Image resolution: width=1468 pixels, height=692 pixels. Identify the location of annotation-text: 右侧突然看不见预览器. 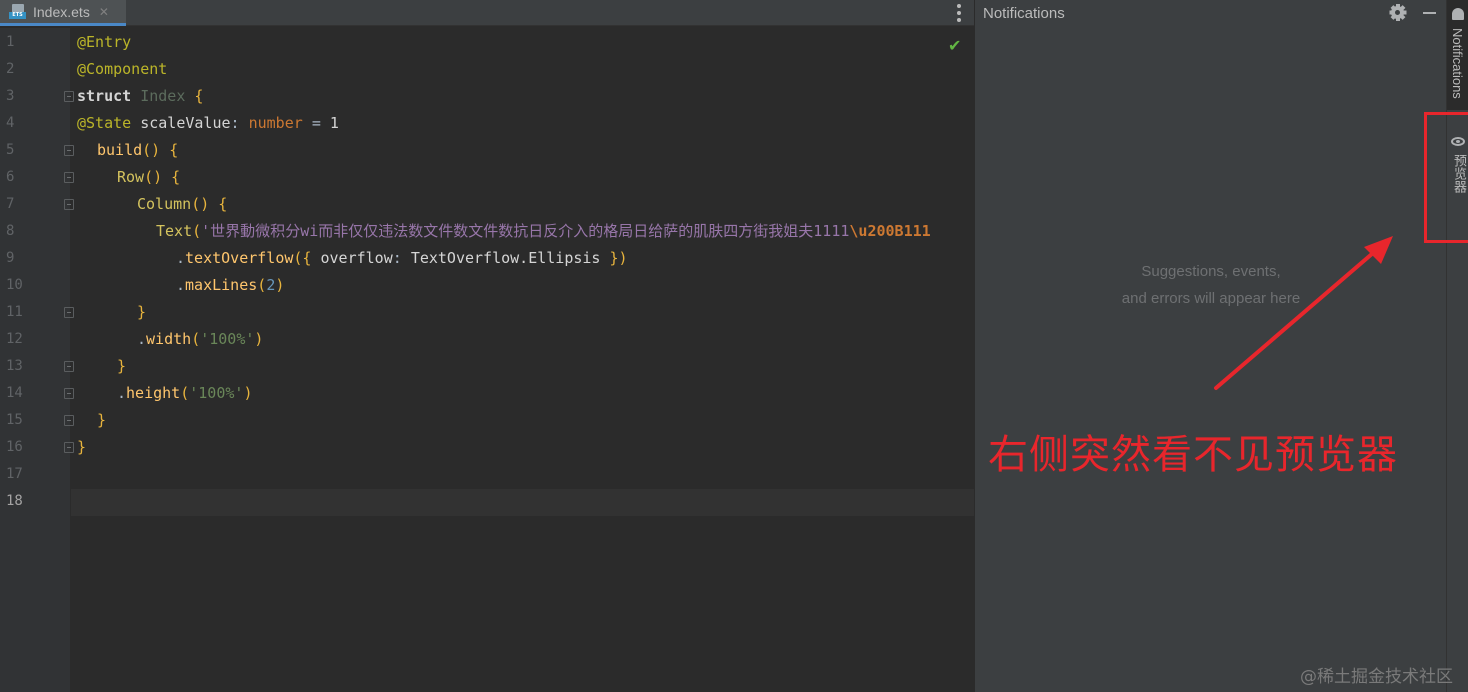
(1193, 455).